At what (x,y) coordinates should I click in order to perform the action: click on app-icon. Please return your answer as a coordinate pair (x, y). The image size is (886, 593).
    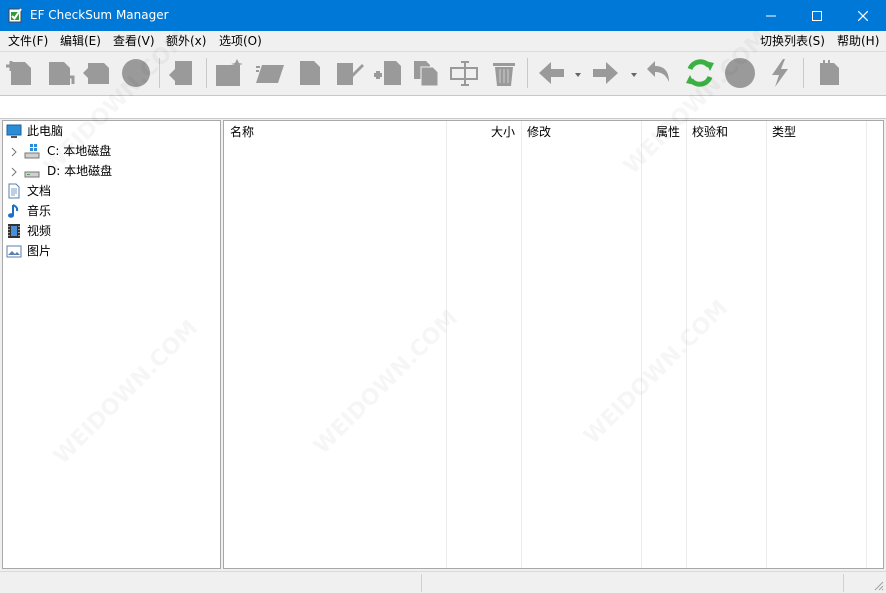
    Looking at the image, I should click on (16, 15).